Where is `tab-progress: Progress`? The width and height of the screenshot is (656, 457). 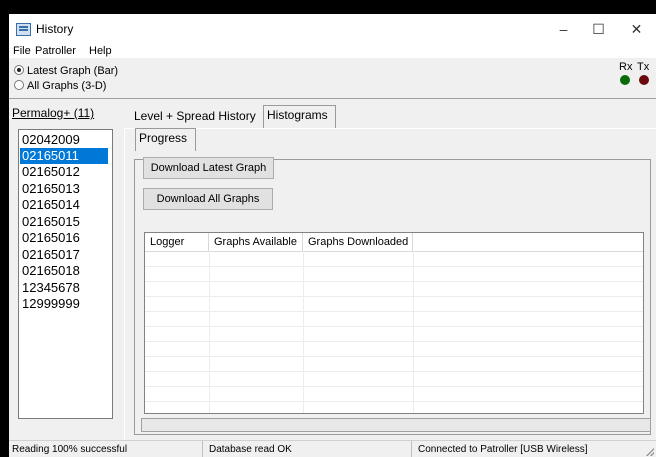 tab-progress: Progress is located at coordinates (163, 138).